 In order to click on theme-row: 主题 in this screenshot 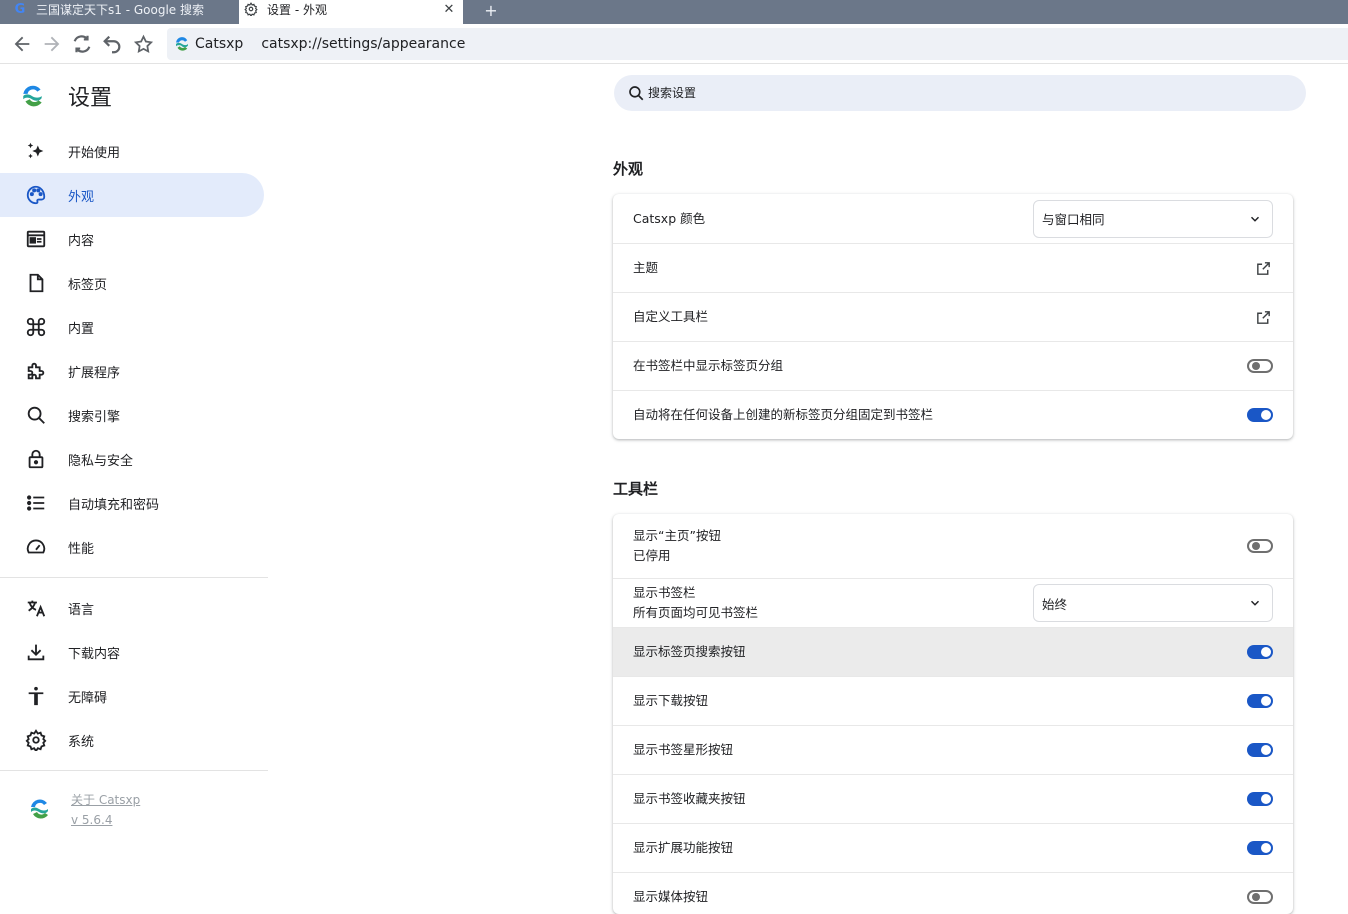, I will do `click(953, 267)`.